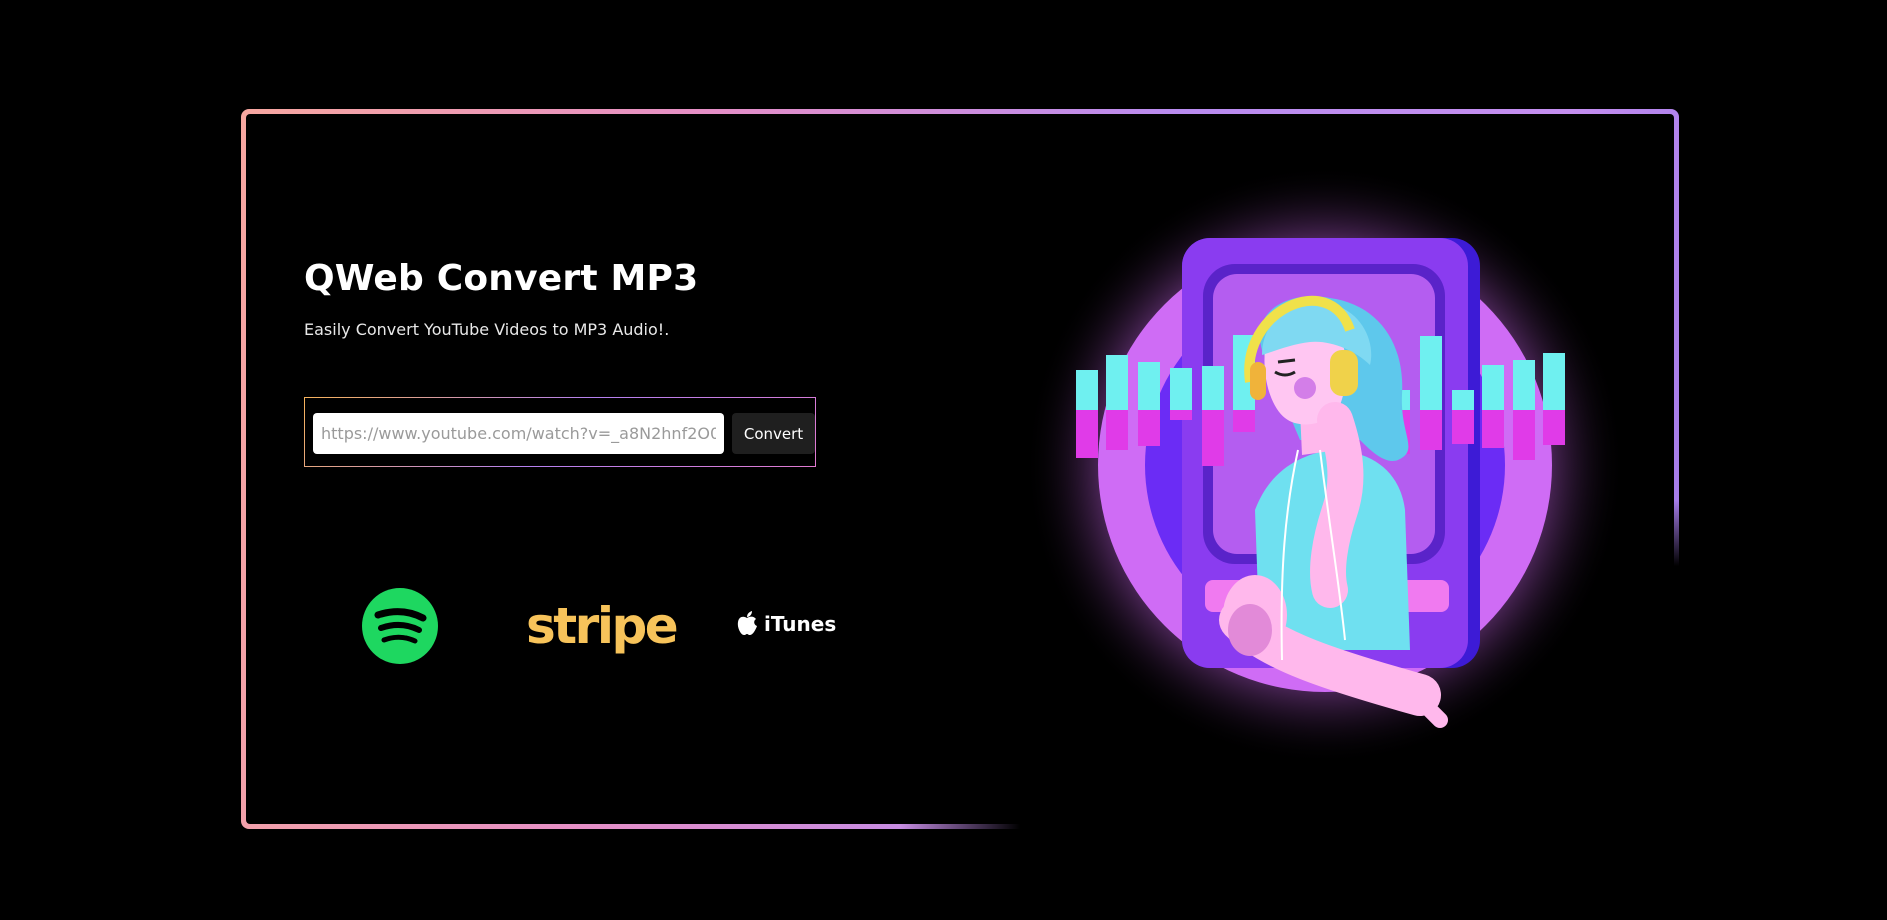  I want to click on youtube-url-input, so click(518, 433).